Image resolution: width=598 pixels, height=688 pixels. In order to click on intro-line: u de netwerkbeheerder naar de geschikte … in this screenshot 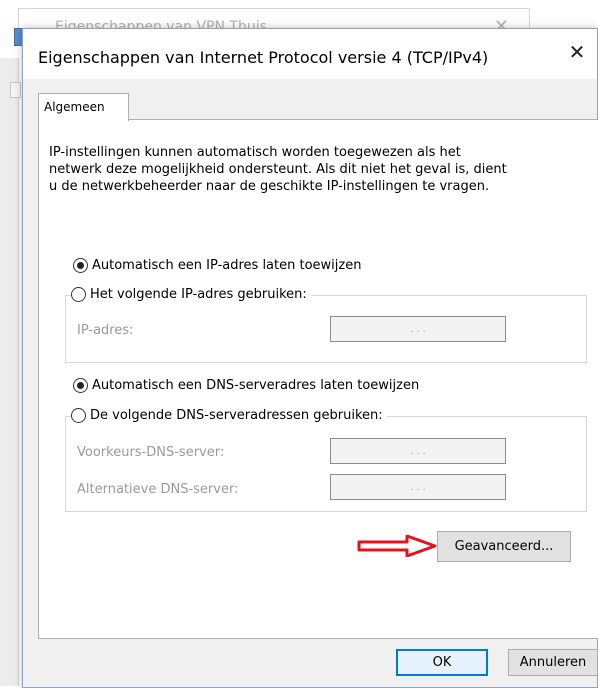, I will do `click(269, 186)`.